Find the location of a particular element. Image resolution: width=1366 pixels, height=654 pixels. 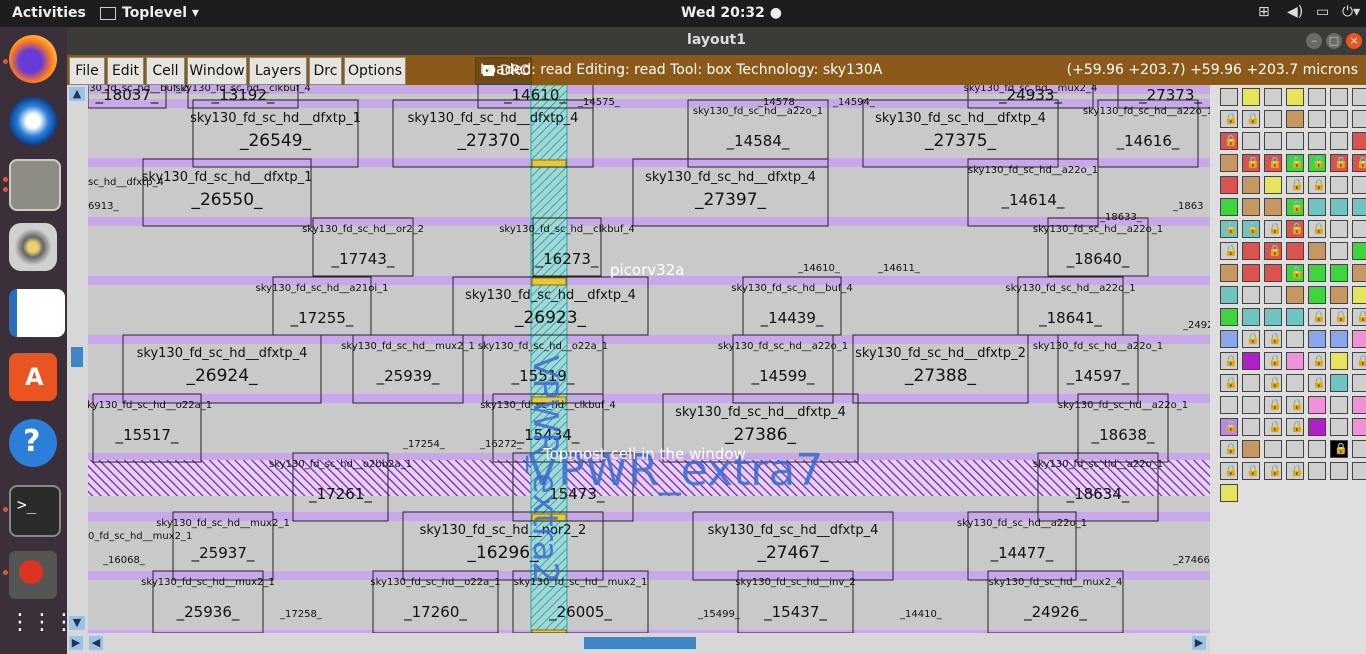

app-menu: Toplevel ▾ is located at coordinates (160, 13).